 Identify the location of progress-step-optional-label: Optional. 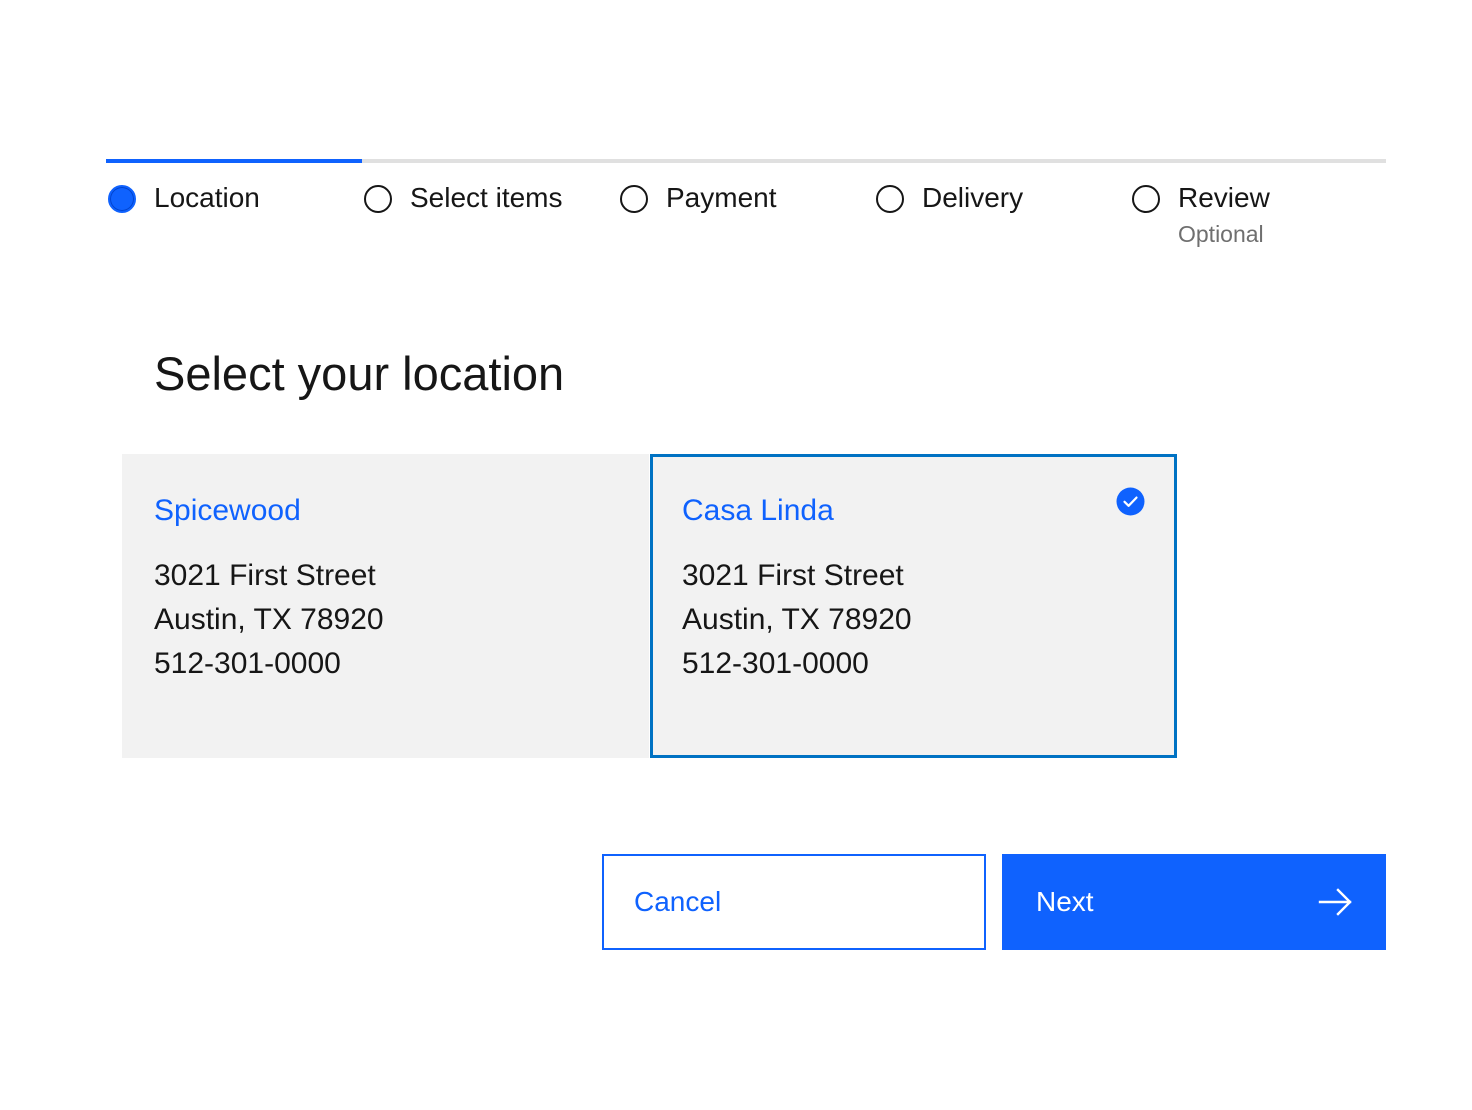
(1221, 234).